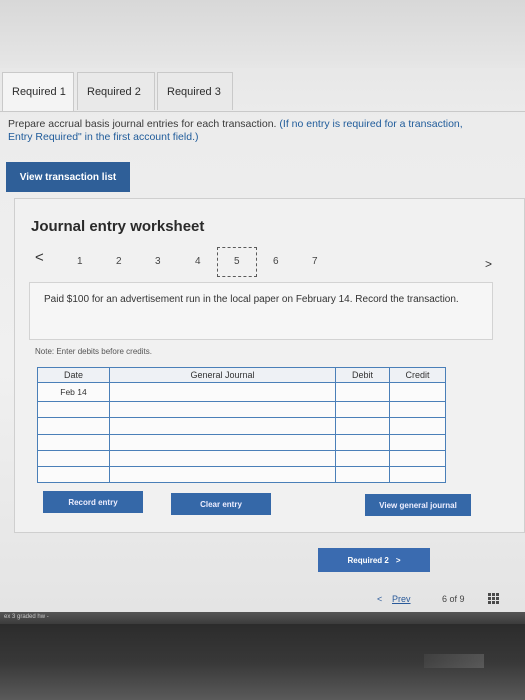 Image resolution: width=525 pixels, height=700 pixels. I want to click on clear-entry-button: Clear entry, so click(221, 504).